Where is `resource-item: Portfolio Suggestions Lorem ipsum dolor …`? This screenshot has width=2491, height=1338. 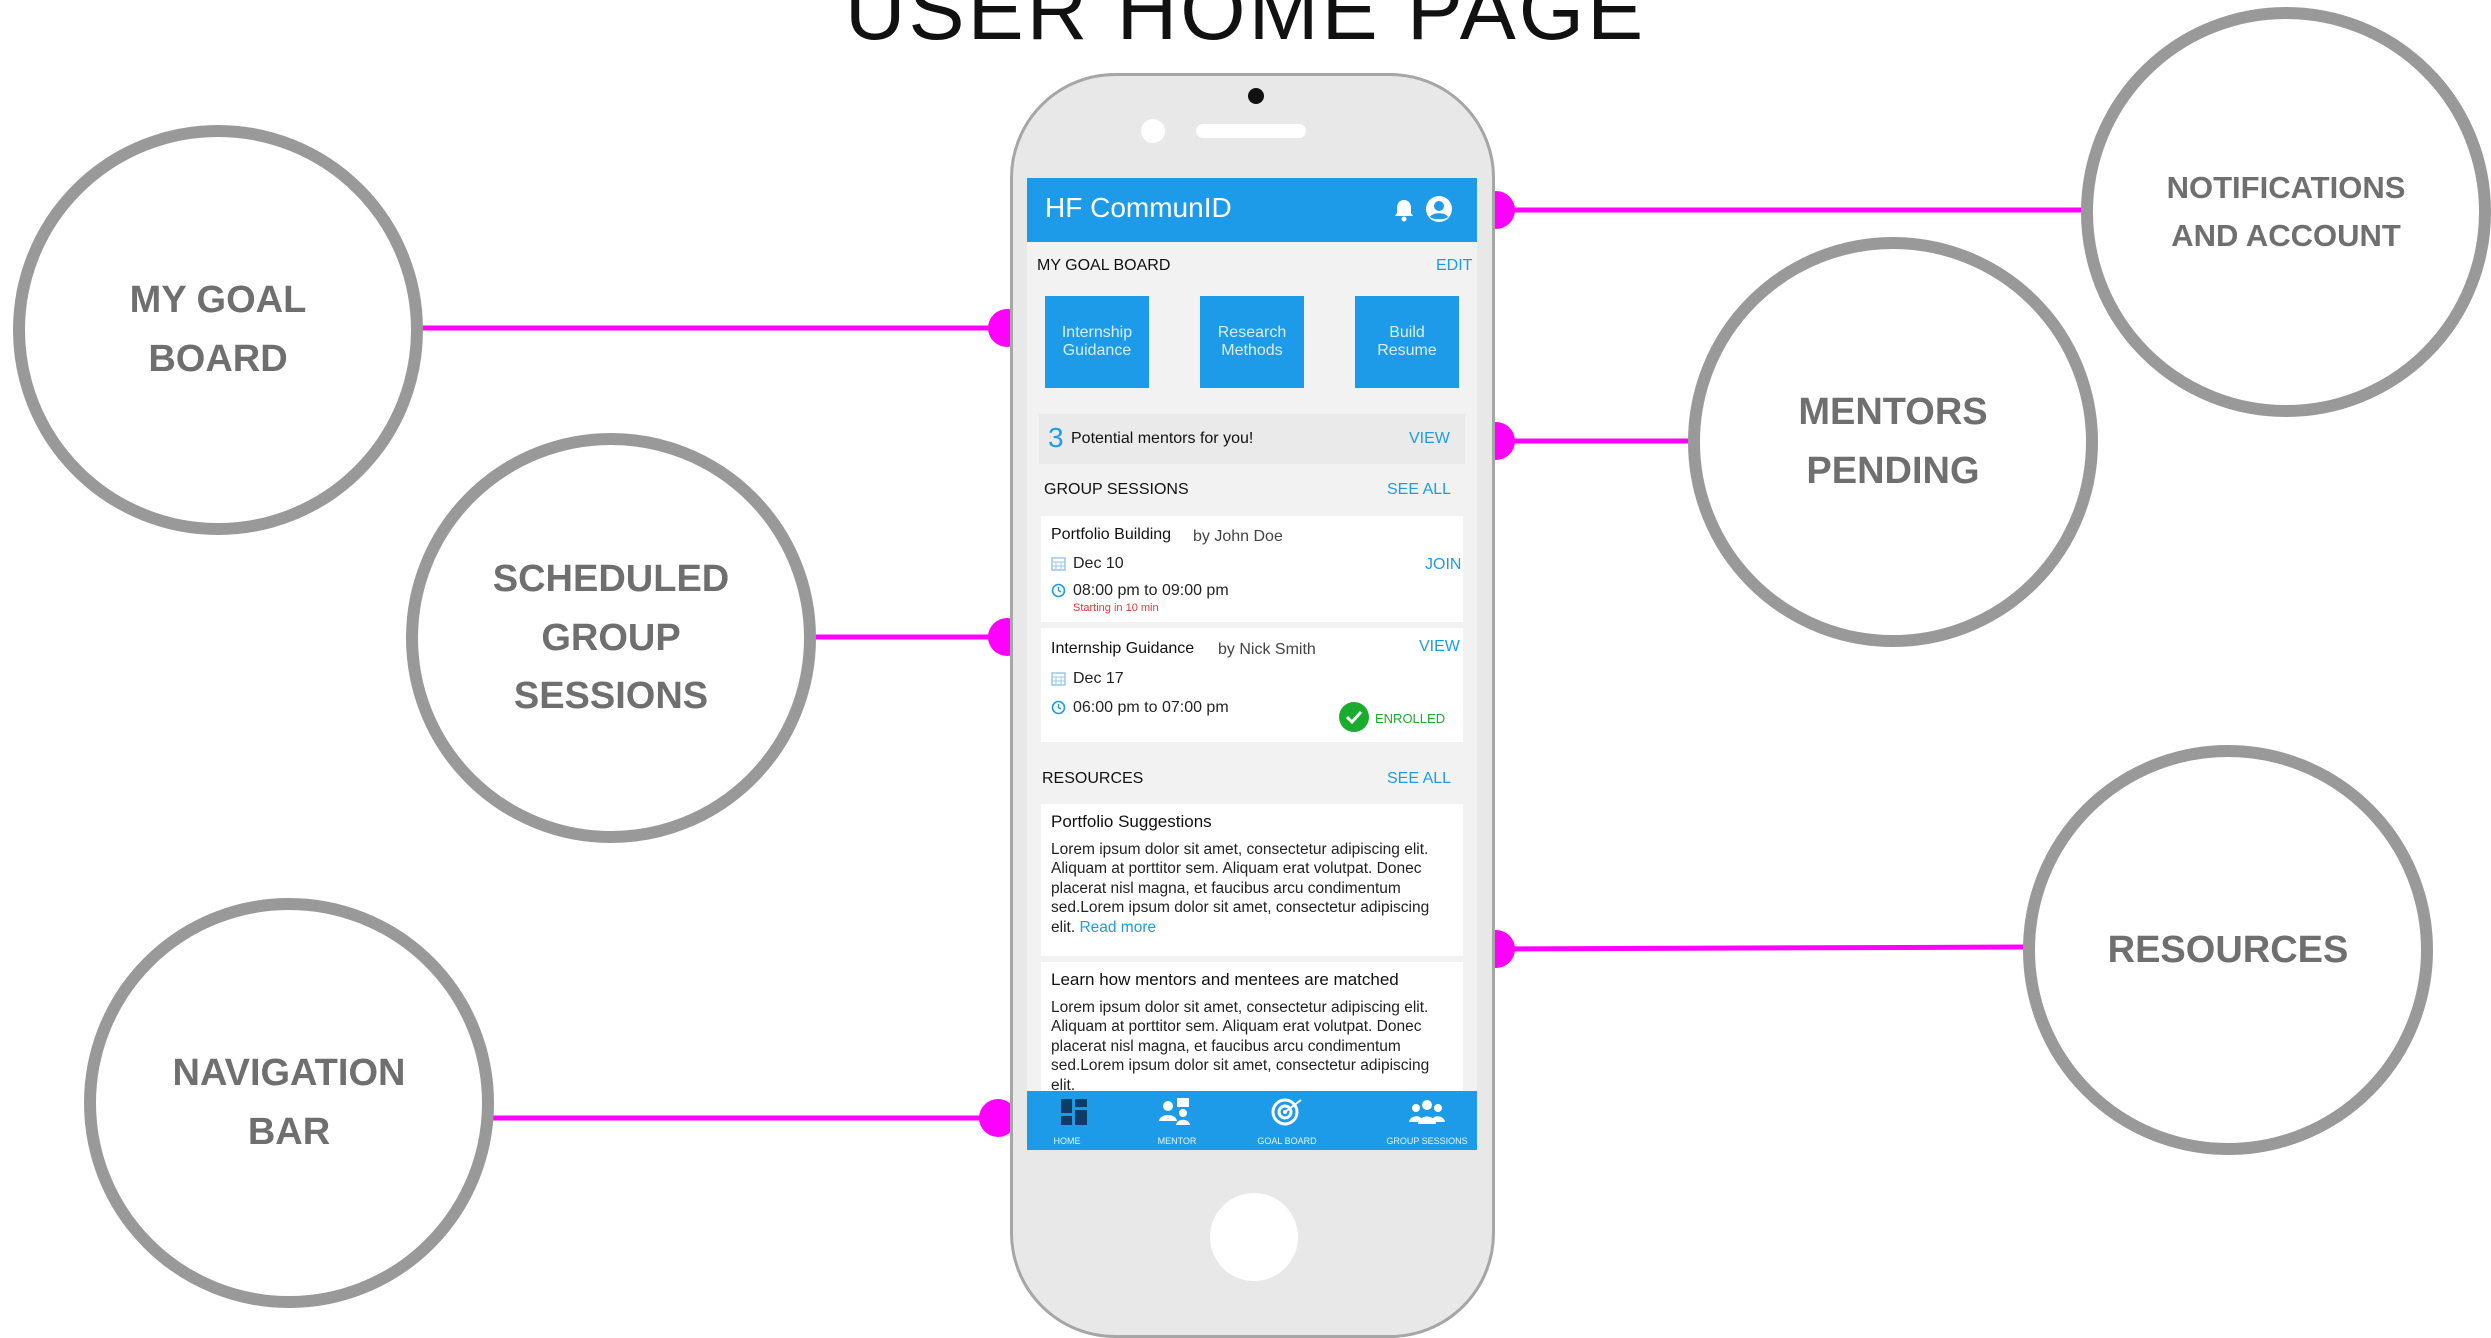 resource-item: Portfolio Suggestions Lorem ipsum dolor … is located at coordinates (1252, 880).